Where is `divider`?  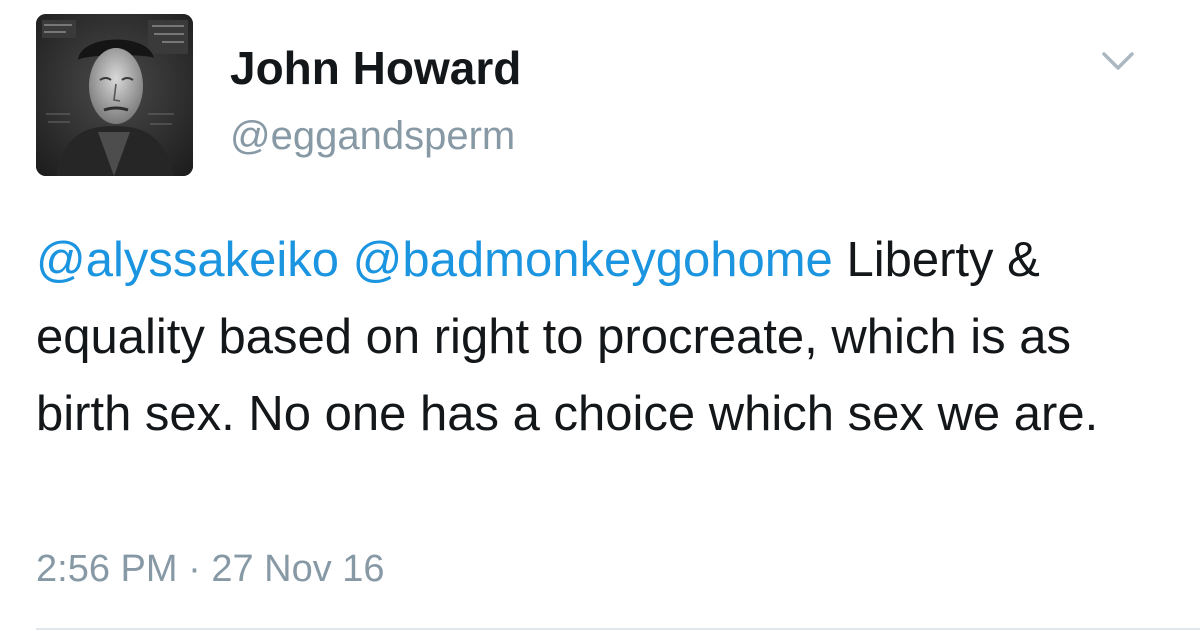 divider is located at coordinates (618, 629).